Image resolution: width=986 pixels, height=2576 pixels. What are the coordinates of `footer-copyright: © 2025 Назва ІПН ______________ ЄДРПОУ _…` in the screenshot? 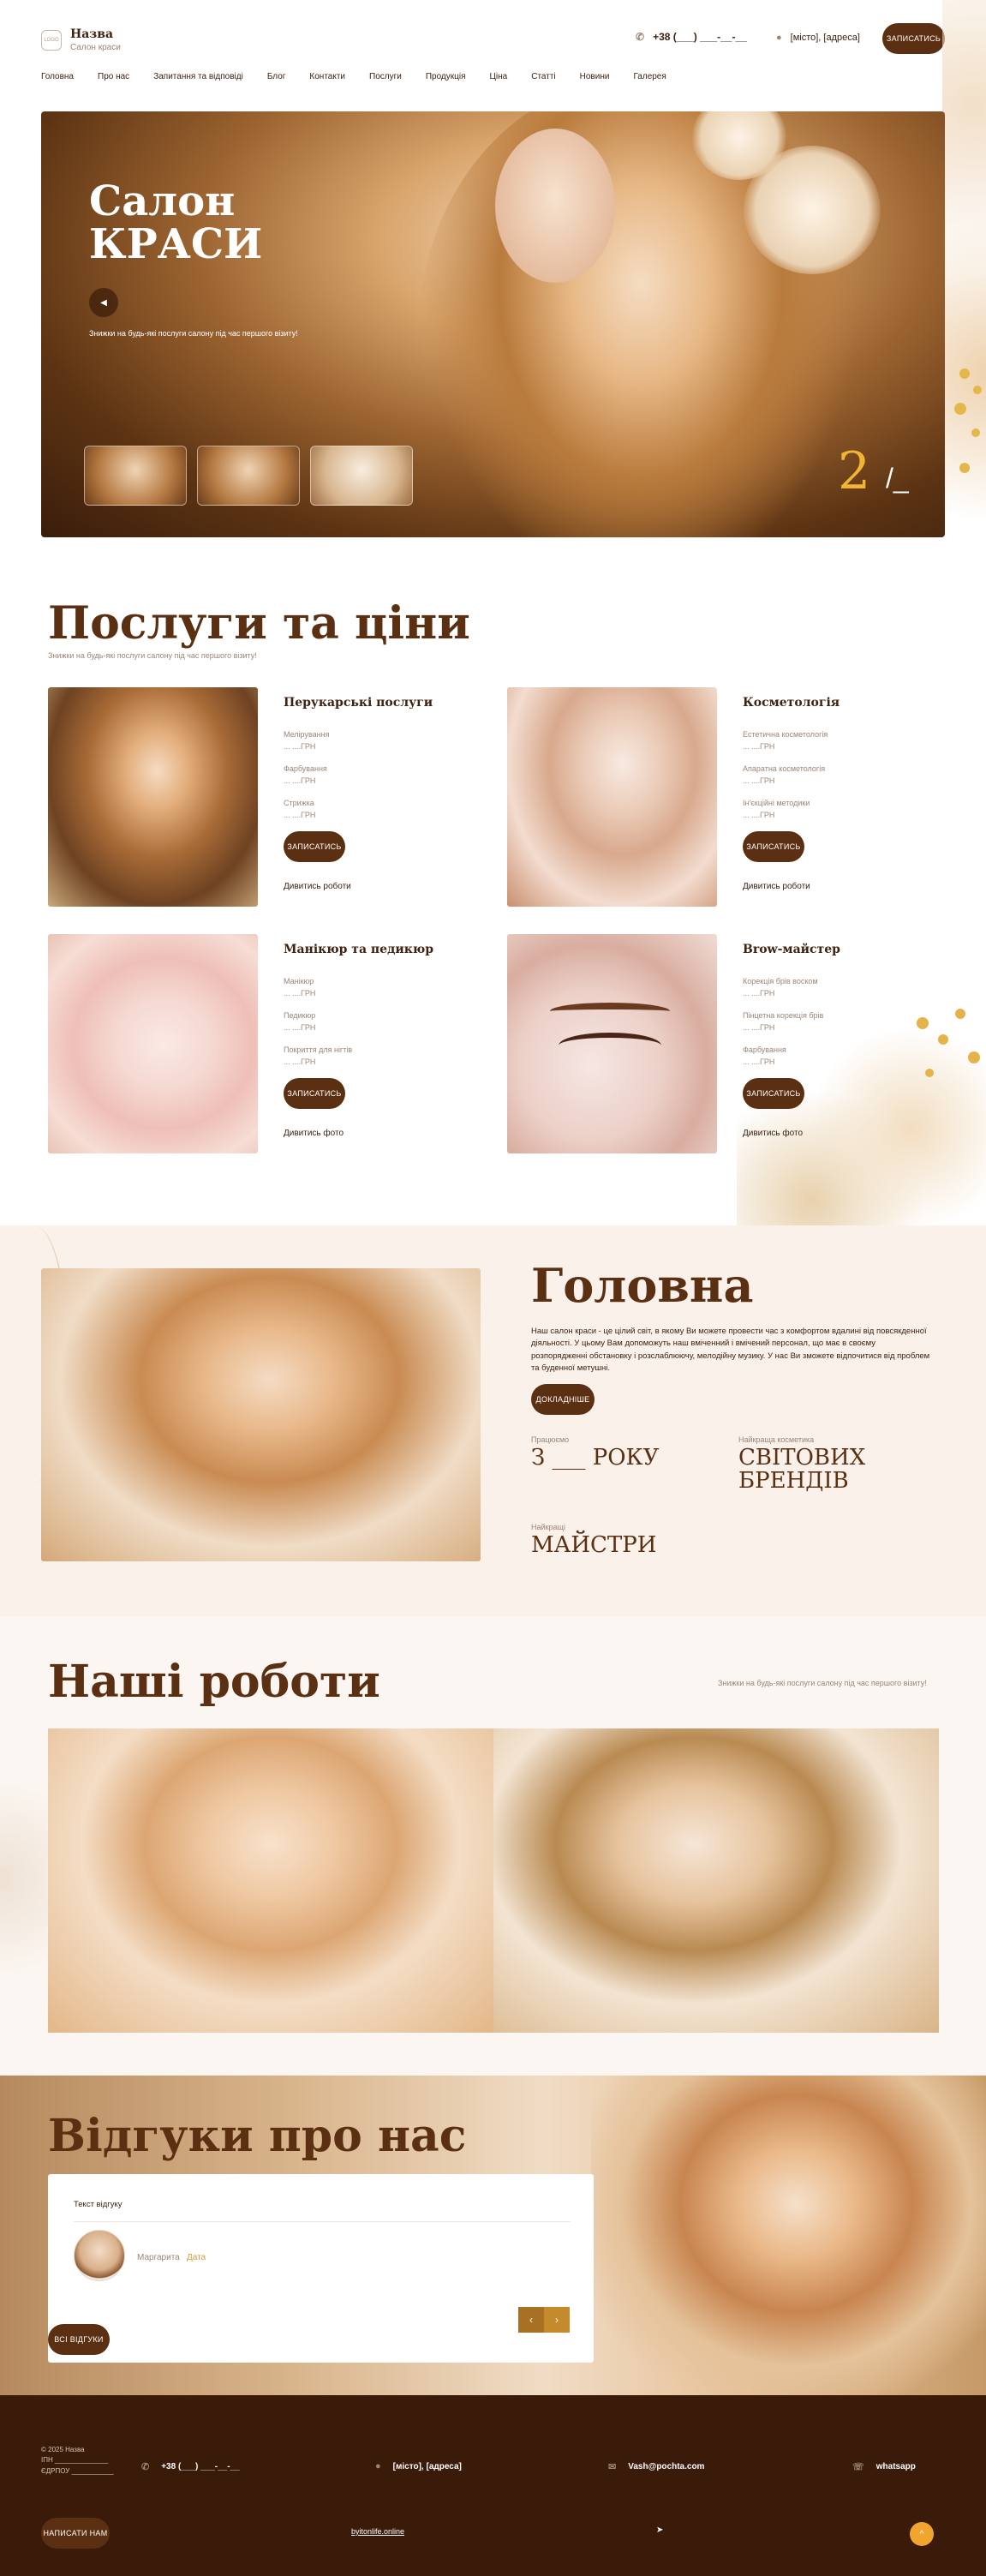 It's located at (77, 2461).